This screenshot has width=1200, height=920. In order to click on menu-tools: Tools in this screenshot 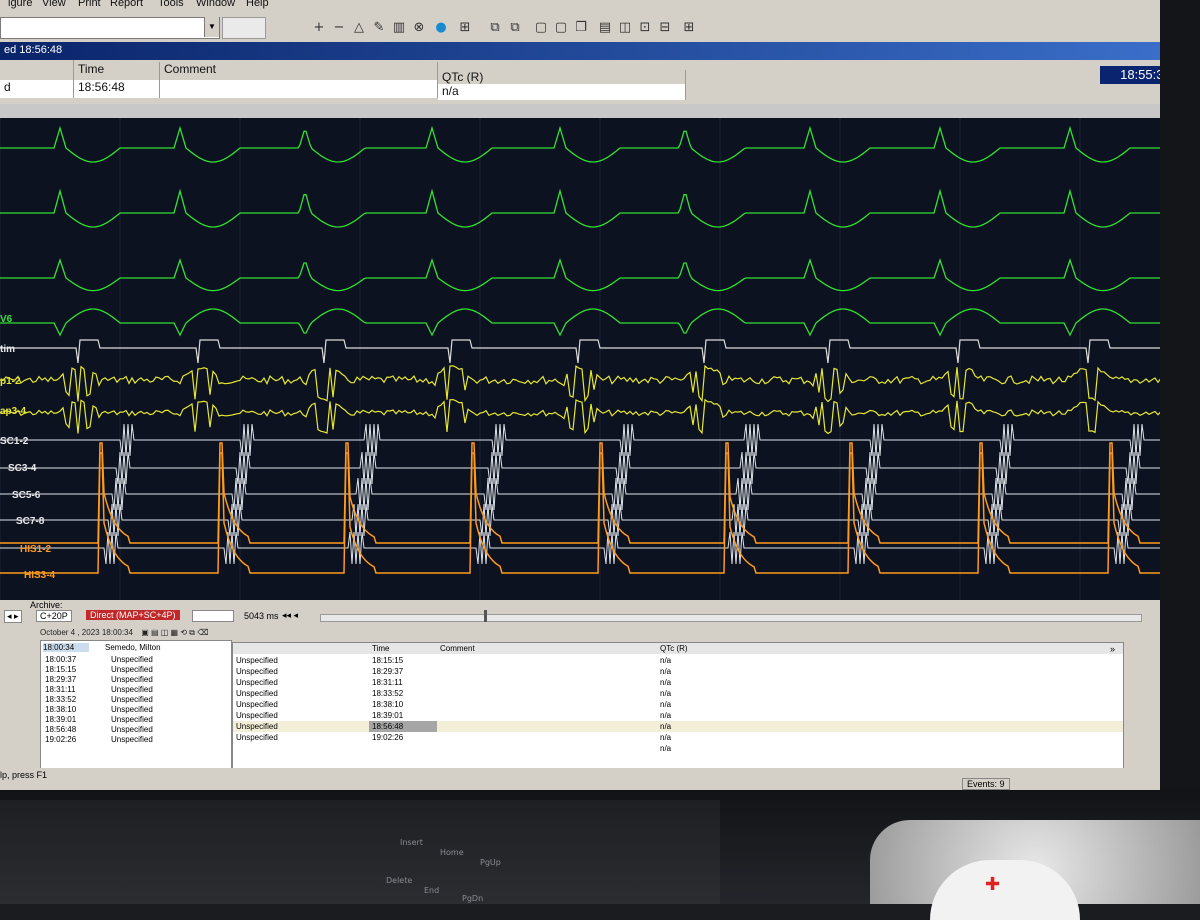, I will do `click(171, 4)`.